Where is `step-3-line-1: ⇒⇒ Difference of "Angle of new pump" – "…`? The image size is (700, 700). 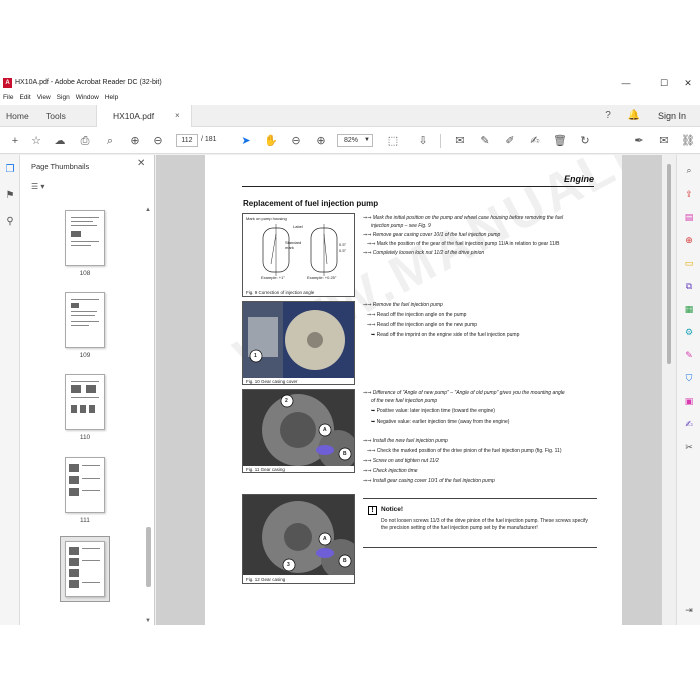 step-3-line-1: ⇒⇒ Difference of "Angle of new pump" – "… is located at coordinates (464, 393).